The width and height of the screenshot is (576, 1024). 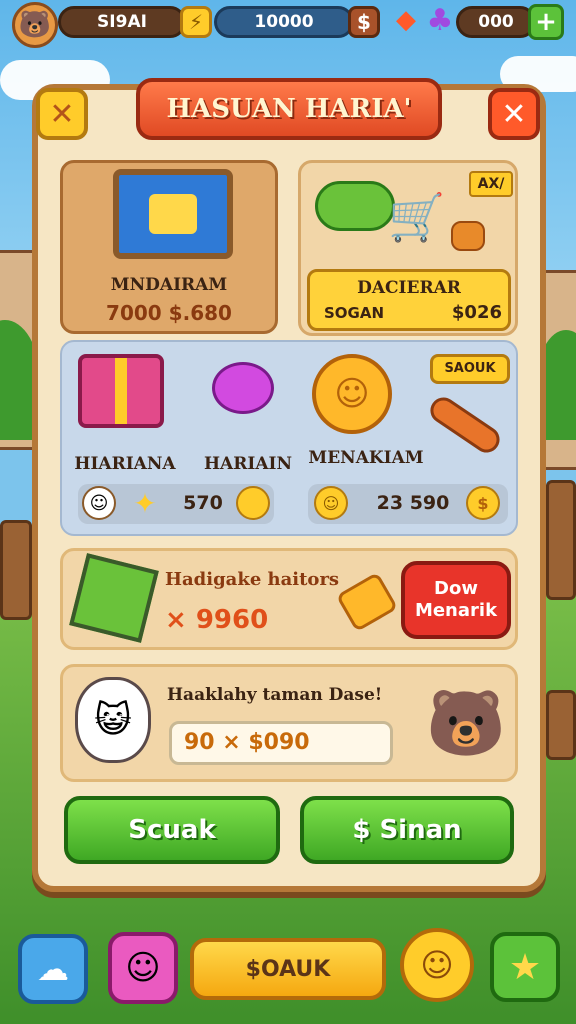 I want to click on ticket-icon, so click(x=367, y=602).